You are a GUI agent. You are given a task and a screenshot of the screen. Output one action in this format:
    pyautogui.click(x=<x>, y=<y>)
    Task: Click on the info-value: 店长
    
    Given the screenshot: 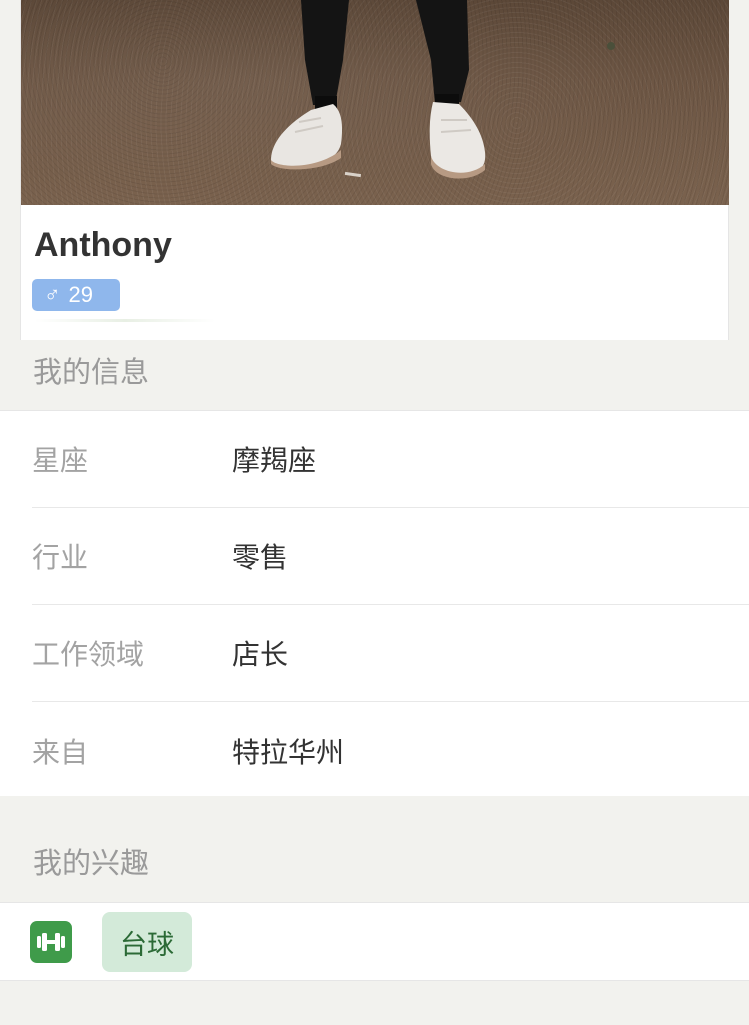 What is the action you would take?
    pyautogui.click(x=260, y=654)
    